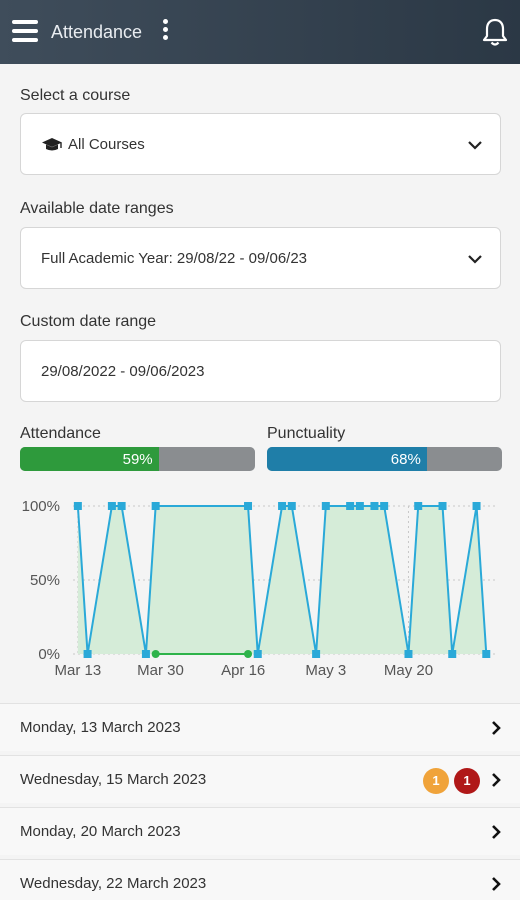 The width and height of the screenshot is (520, 900). I want to click on y-tick-label: 50%, so click(45, 580).